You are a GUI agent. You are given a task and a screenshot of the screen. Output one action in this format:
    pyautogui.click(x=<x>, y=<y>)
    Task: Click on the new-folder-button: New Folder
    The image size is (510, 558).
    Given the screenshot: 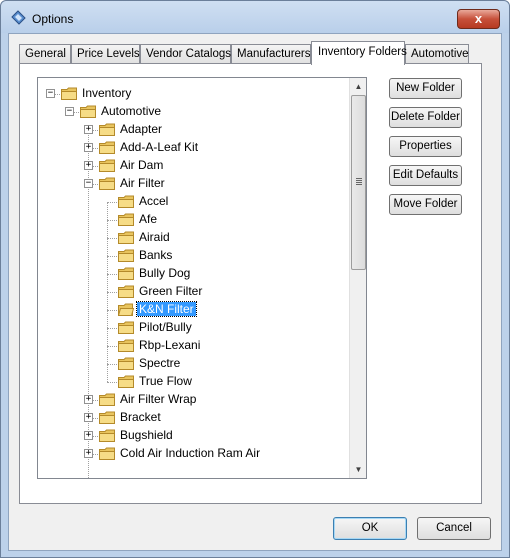 What is the action you would take?
    pyautogui.click(x=425, y=88)
    